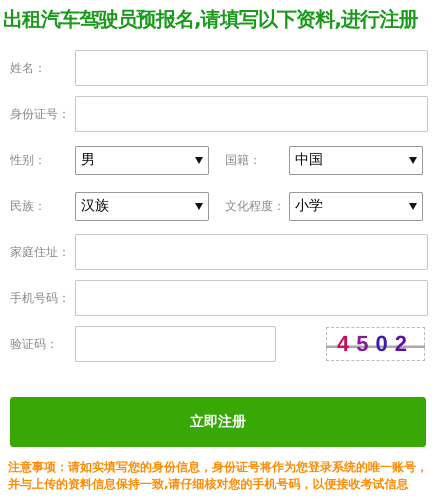 This screenshot has height=503, width=442. What do you see at coordinates (28, 68) in the screenshot?
I see `field-label: 姓名：` at bounding box center [28, 68].